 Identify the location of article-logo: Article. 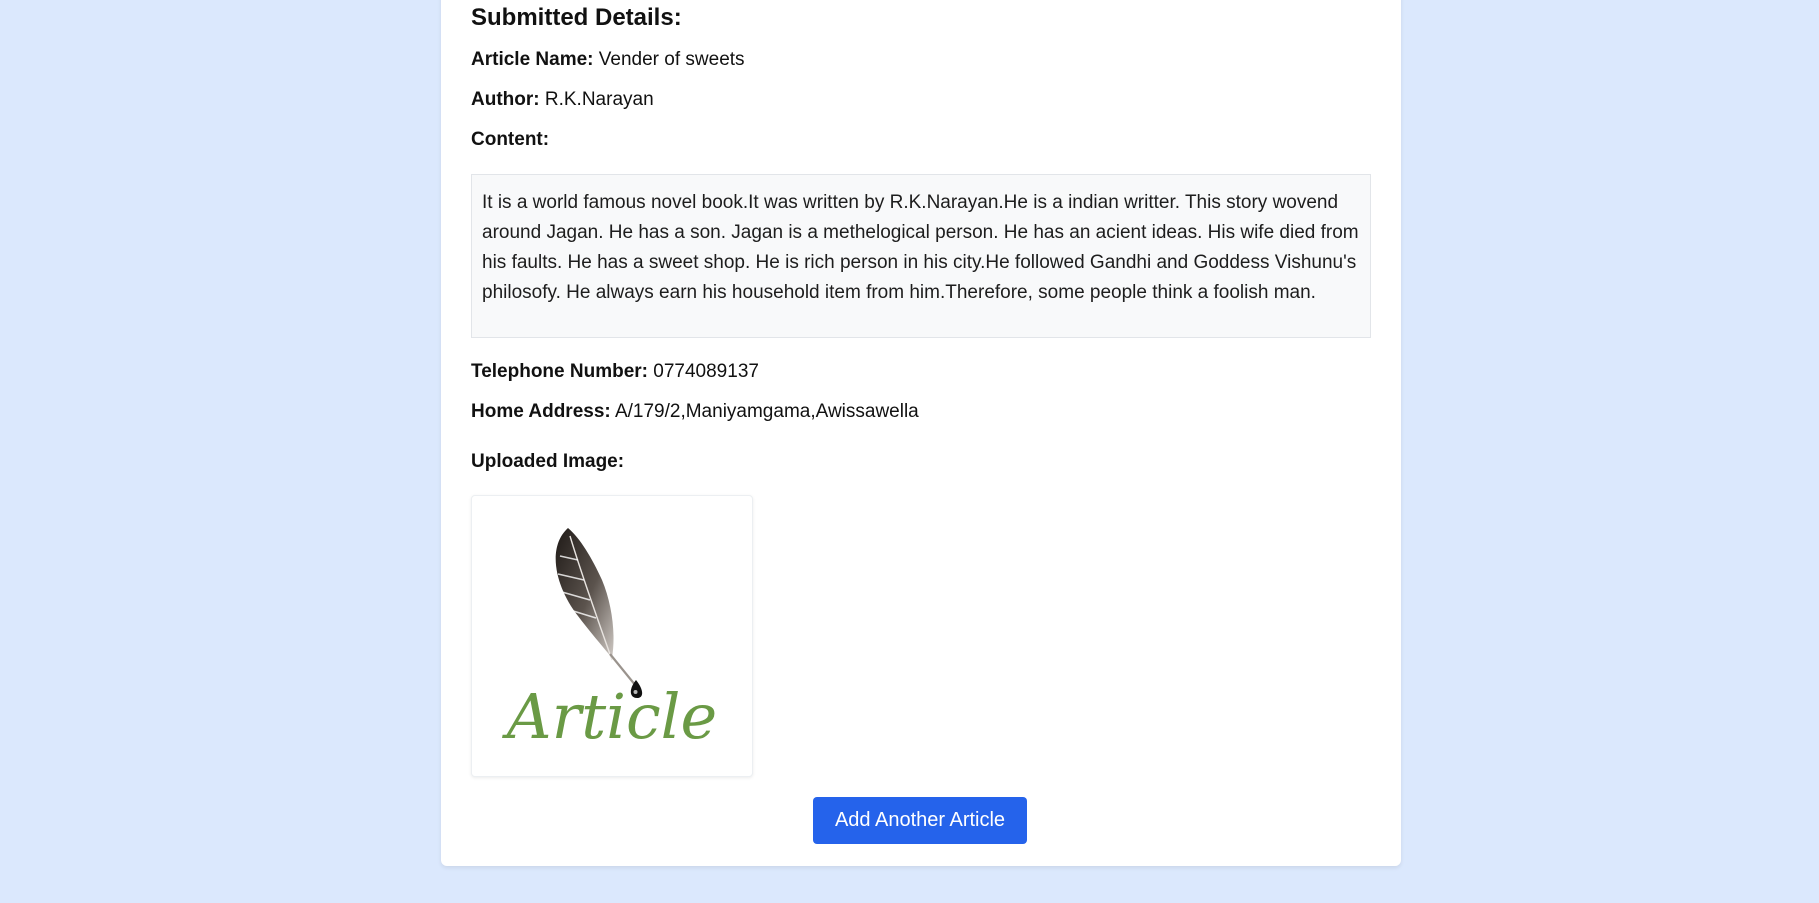
(609, 640).